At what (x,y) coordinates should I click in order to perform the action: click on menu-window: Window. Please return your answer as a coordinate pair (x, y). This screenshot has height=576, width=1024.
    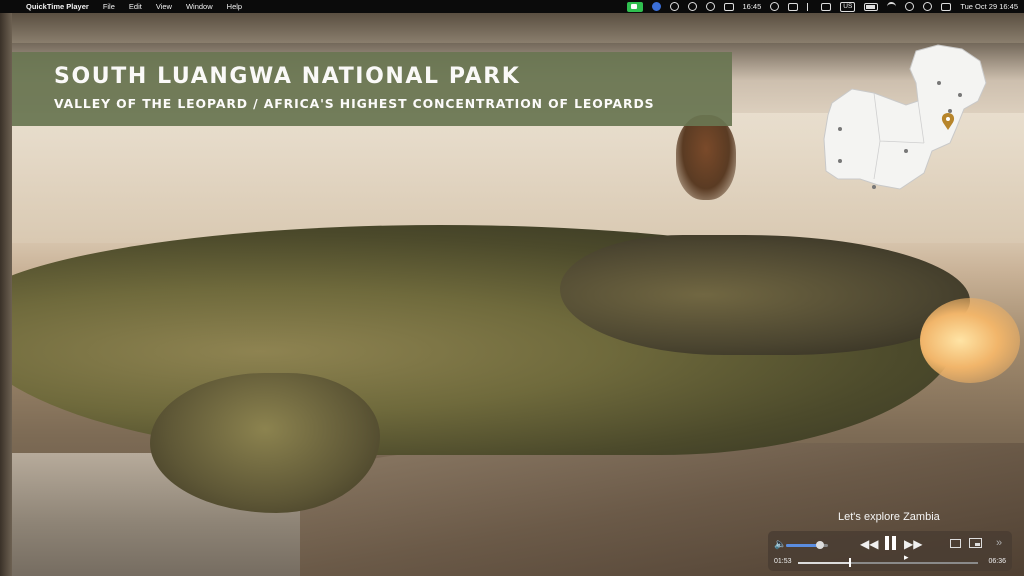
    Looking at the image, I should click on (199, 6).